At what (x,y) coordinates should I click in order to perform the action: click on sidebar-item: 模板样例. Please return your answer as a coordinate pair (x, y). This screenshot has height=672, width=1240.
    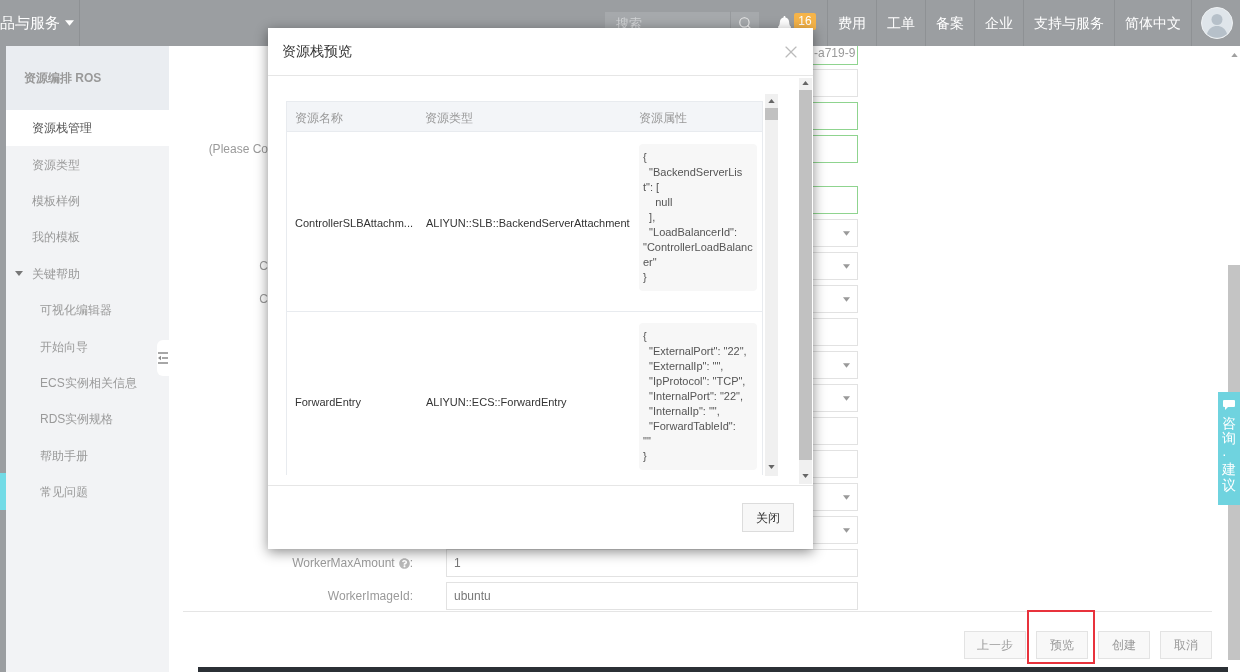
    Looking at the image, I should click on (81, 201).